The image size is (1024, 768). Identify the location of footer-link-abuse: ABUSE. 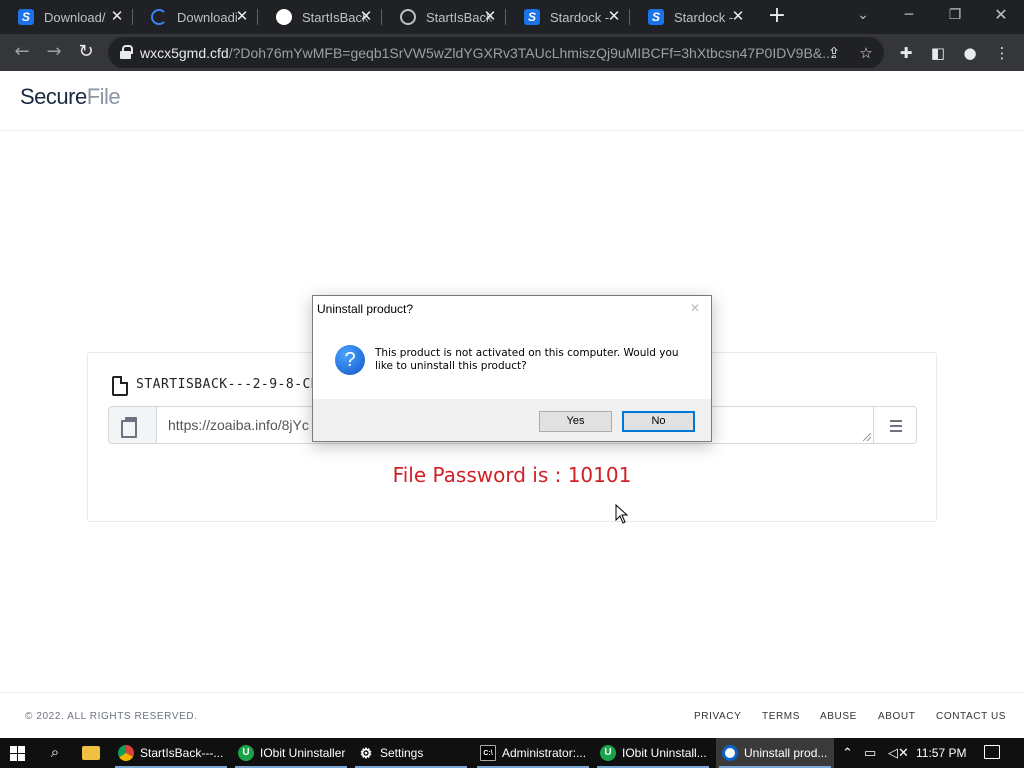
(838, 716).